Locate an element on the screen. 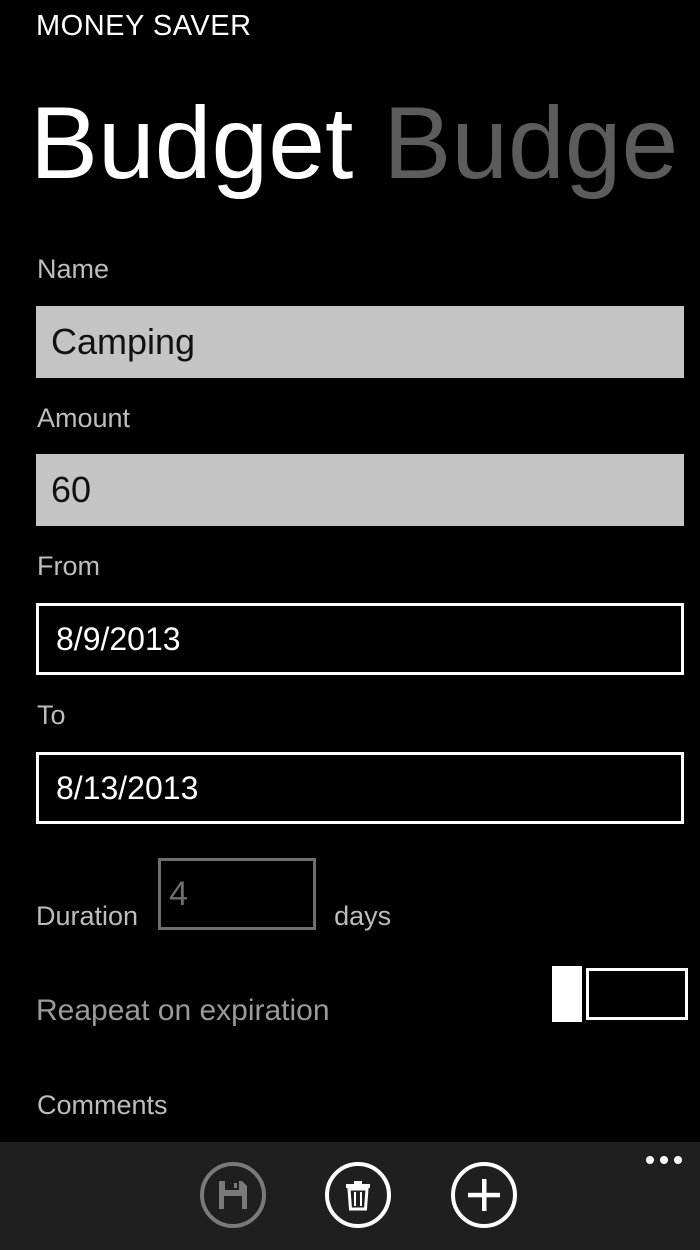  repeat-label: Reapeat on expiration is located at coordinates (183, 1010).